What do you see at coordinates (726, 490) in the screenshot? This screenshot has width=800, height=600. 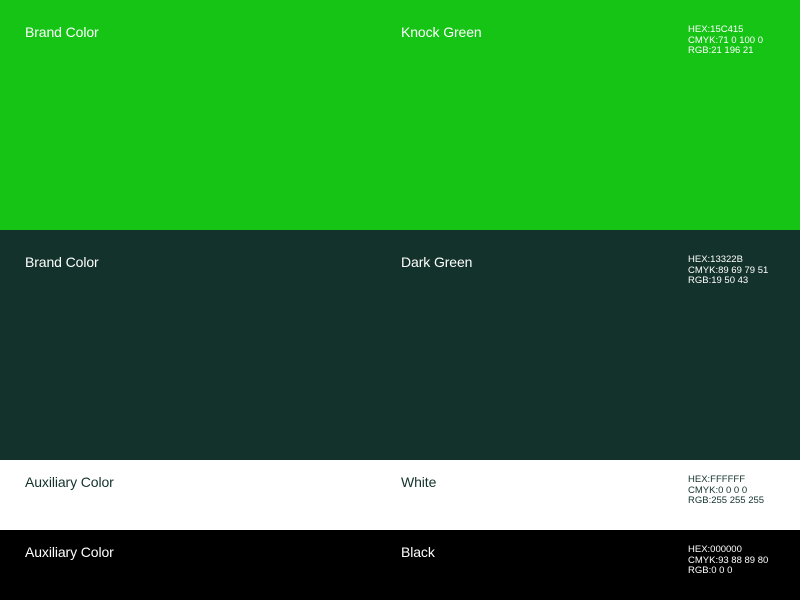 I see `swatch-specs: HEX:FFFFFF CMYK:0 0 0 0 RGB:255 255 255` at bounding box center [726, 490].